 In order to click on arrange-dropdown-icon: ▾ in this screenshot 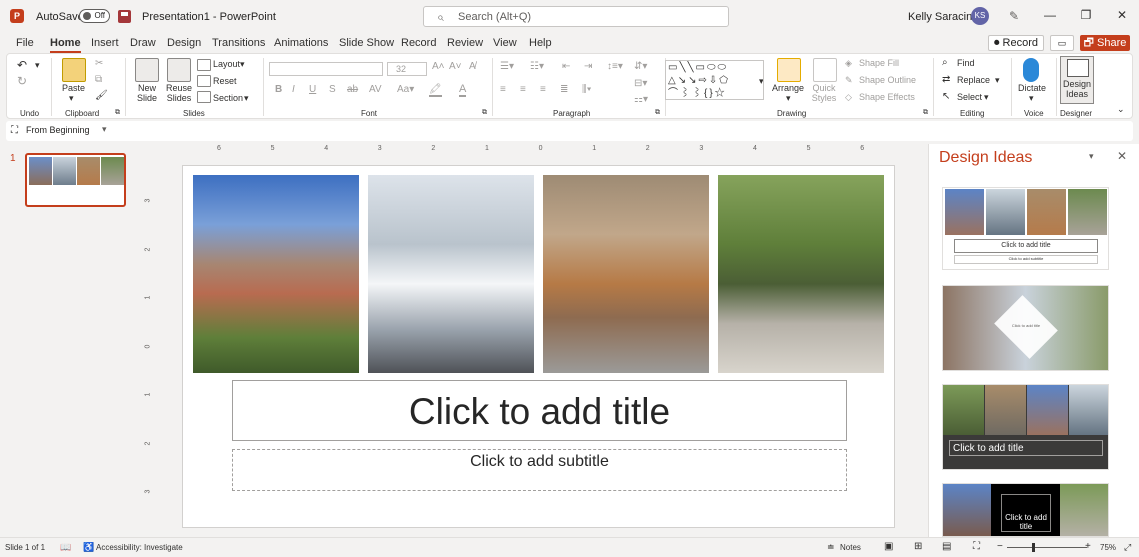, I will do `click(788, 98)`.